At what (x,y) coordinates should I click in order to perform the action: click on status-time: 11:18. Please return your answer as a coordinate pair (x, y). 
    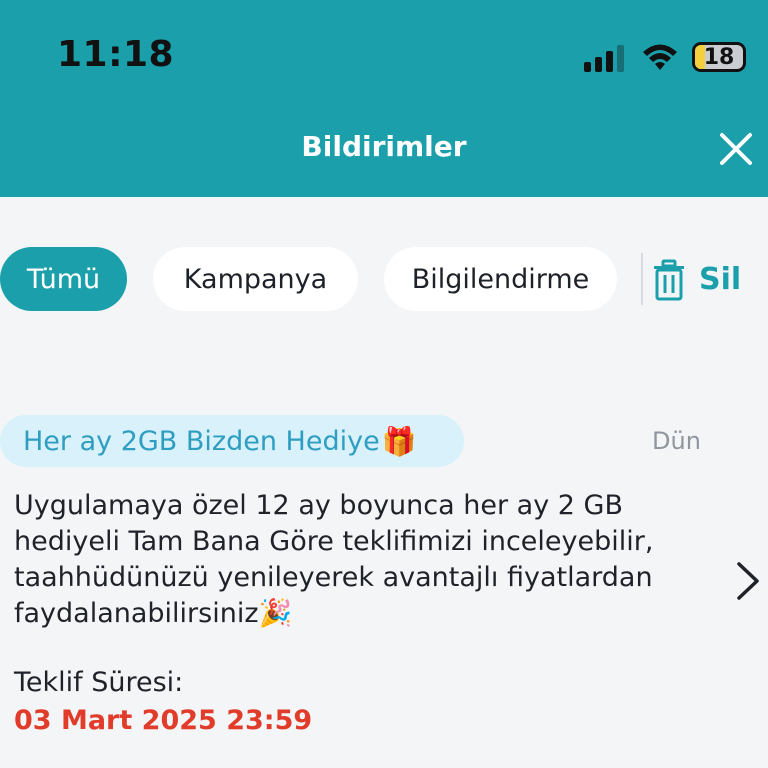
    Looking at the image, I should click on (116, 54).